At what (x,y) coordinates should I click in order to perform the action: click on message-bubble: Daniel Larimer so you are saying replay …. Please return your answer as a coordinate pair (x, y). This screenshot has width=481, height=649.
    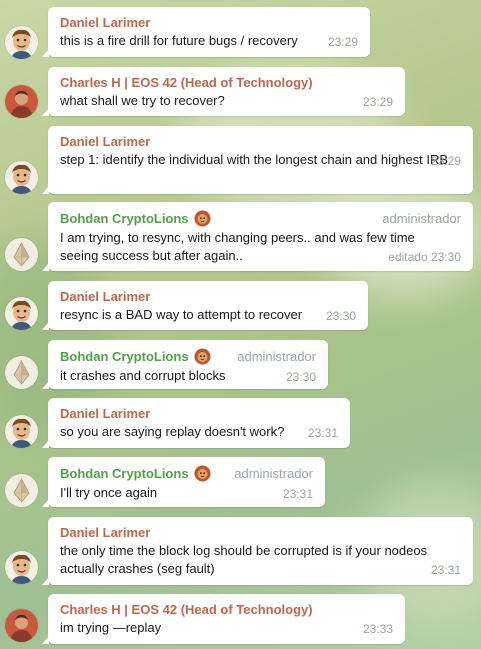
    Looking at the image, I should click on (196, 423).